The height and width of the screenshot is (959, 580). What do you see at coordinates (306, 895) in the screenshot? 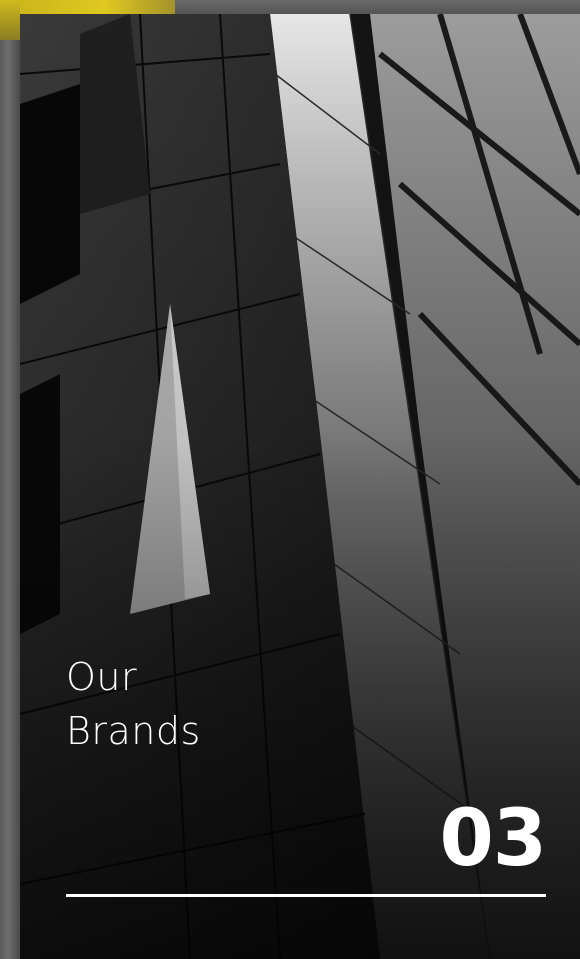
I see `divider-line` at bounding box center [306, 895].